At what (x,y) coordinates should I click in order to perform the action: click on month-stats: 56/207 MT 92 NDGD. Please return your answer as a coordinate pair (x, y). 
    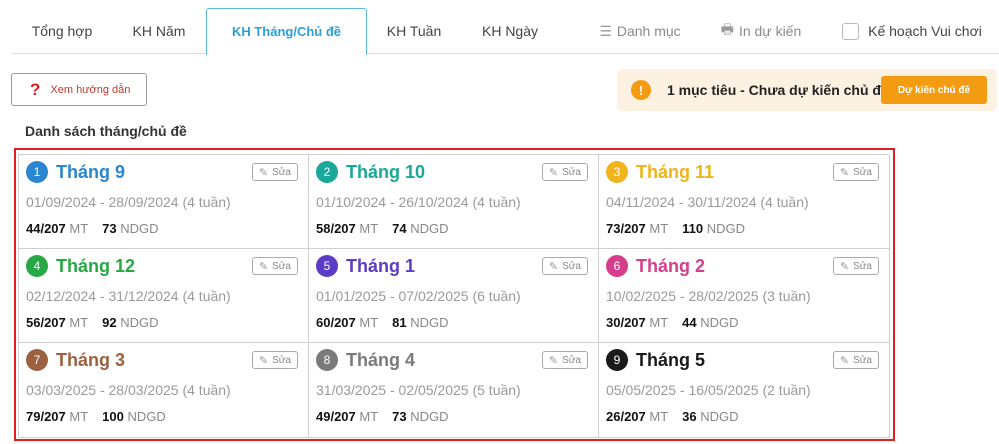
    Looking at the image, I should click on (92, 322).